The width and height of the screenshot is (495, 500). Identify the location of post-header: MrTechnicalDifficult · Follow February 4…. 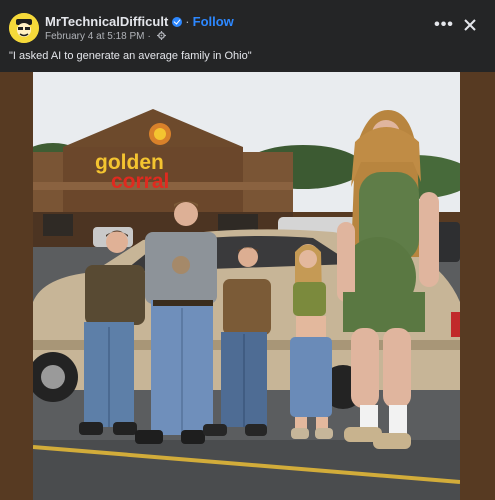
(247, 36).